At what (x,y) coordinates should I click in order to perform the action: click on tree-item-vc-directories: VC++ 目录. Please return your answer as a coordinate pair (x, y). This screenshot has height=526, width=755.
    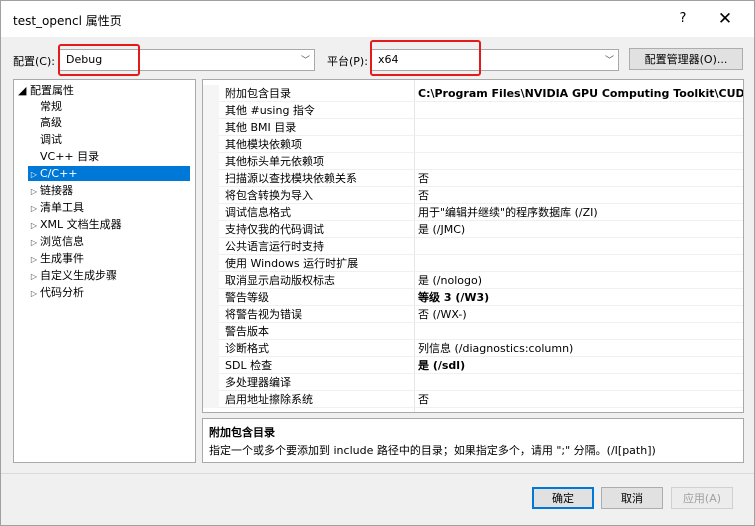
    Looking at the image, I should click on (69, 156).